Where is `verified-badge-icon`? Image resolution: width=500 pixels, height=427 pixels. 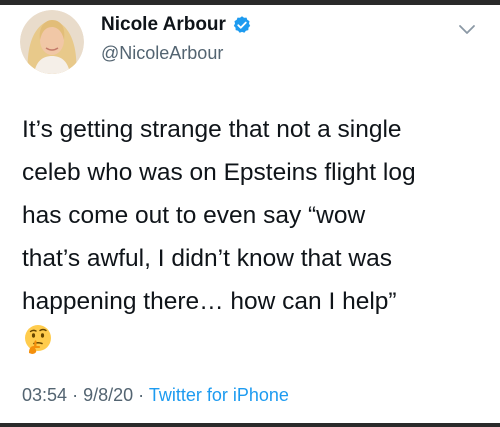 verified-badge-icon is located at coordinates (242, 24).